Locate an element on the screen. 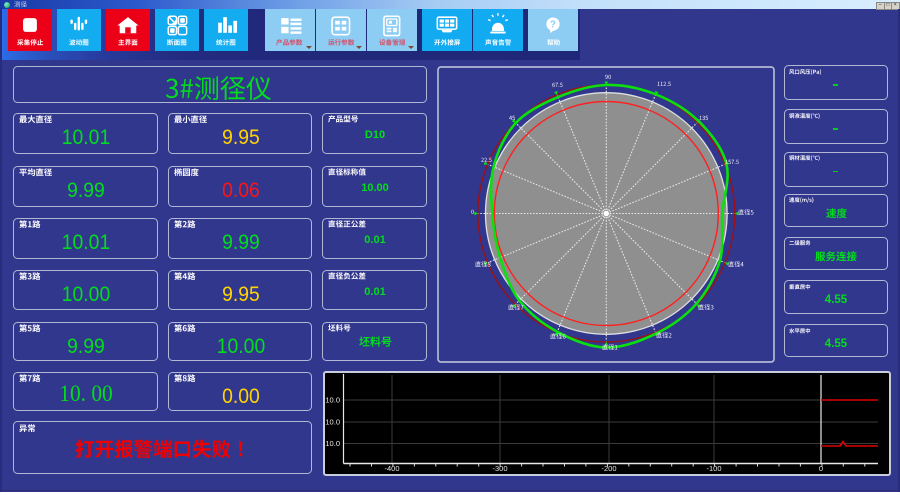  svg-text: -400 is located at coordinates (391, 468).